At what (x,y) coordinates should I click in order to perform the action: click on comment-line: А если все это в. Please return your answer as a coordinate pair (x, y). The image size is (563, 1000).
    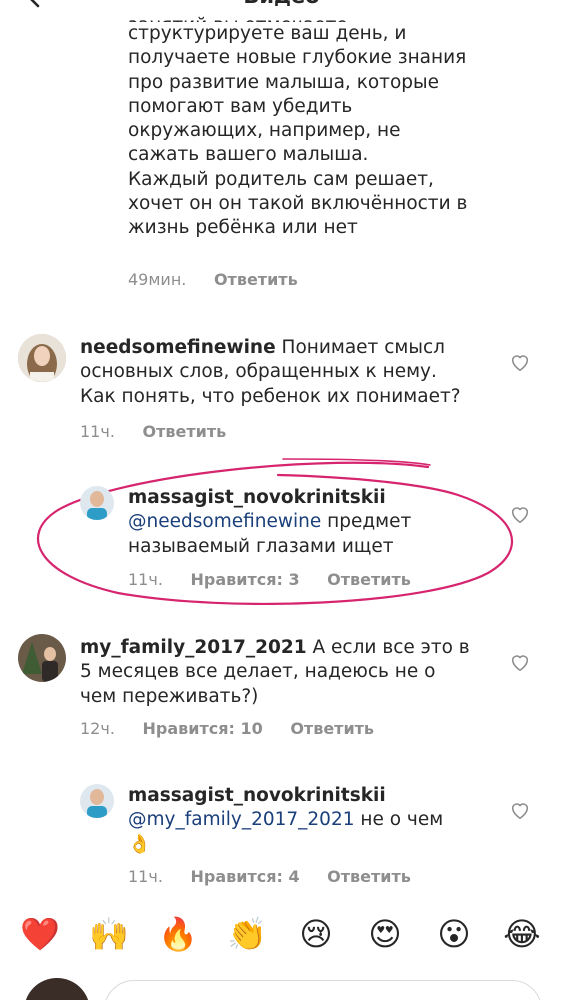
    Looking at the image, I should click on (391, 647).